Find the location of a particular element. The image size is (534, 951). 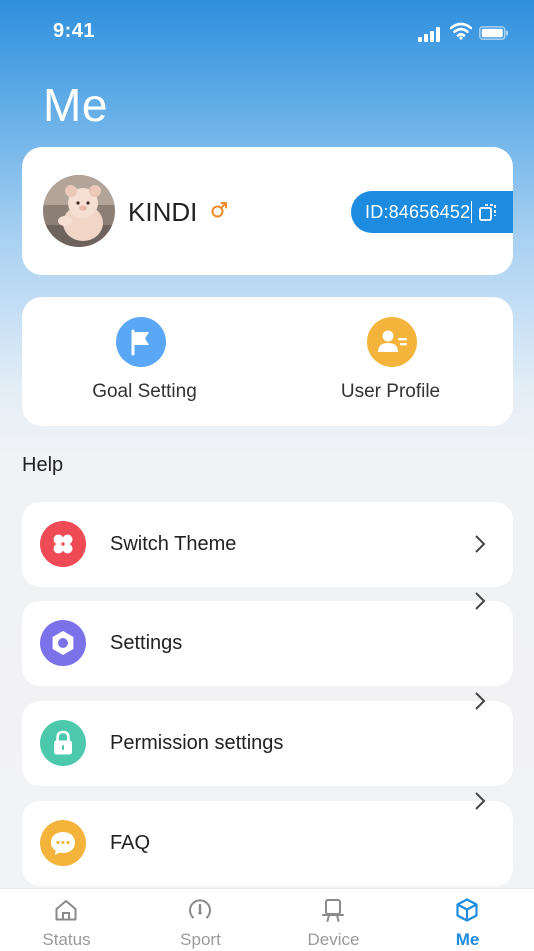

switch-theme-row: Switch Theme is located at coordinates (267, 544).